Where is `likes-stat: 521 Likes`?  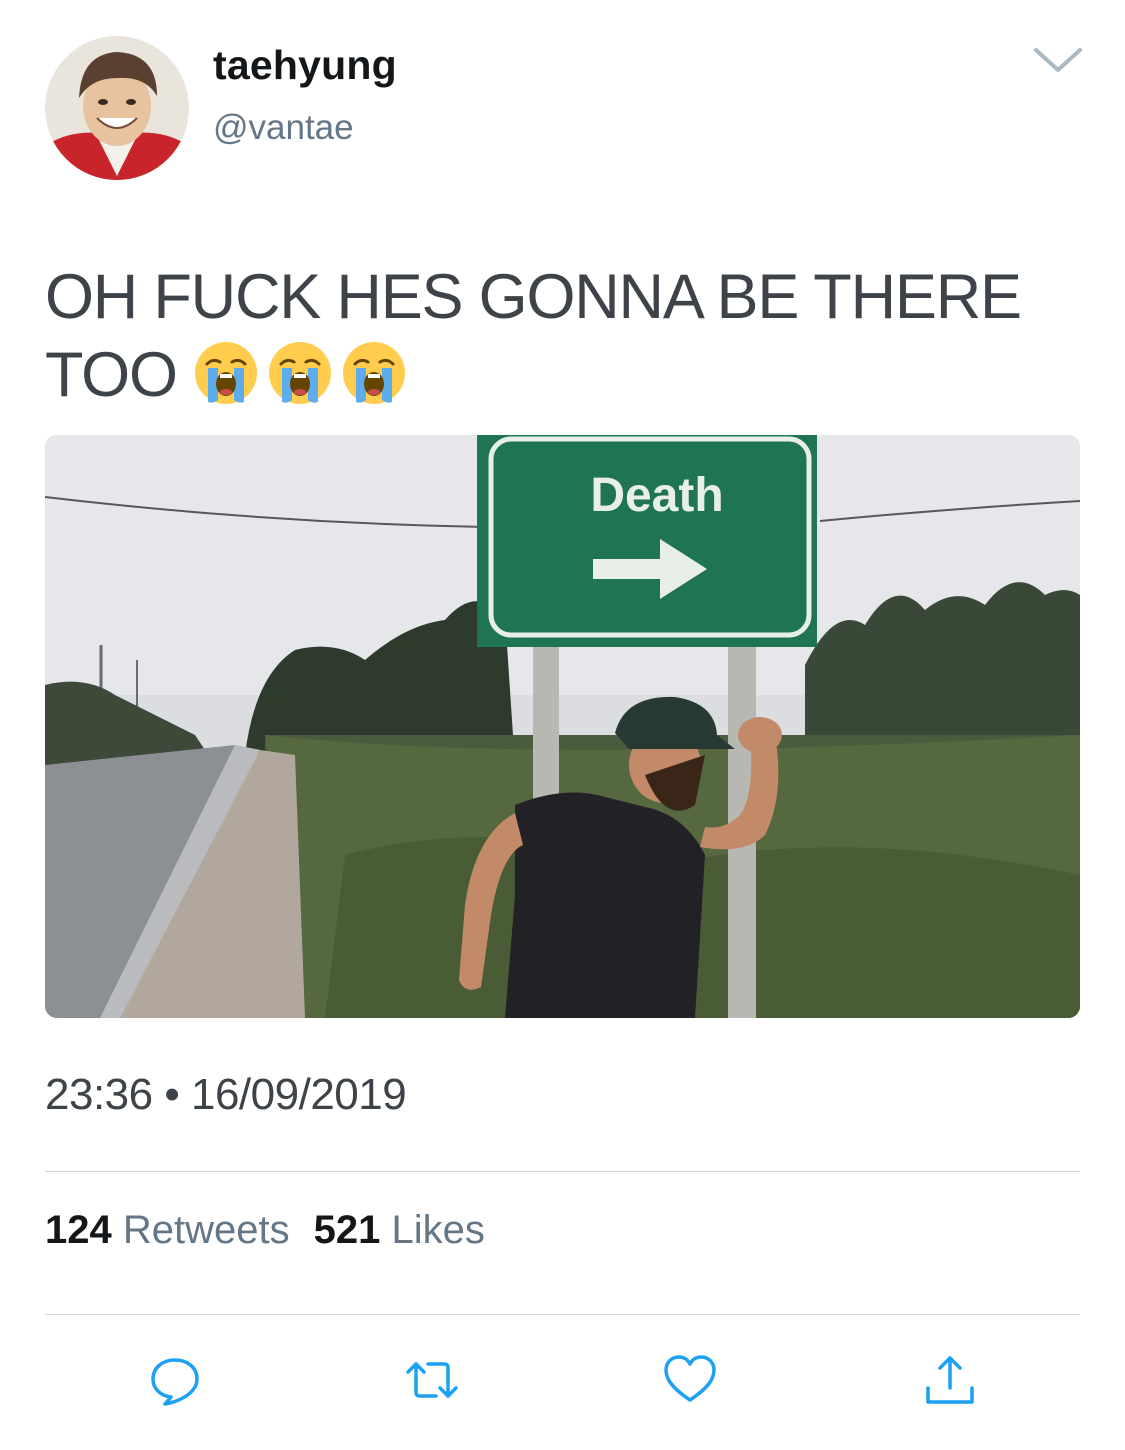
likes-stat: 521 Likes is located at coordinates (399, 1230).